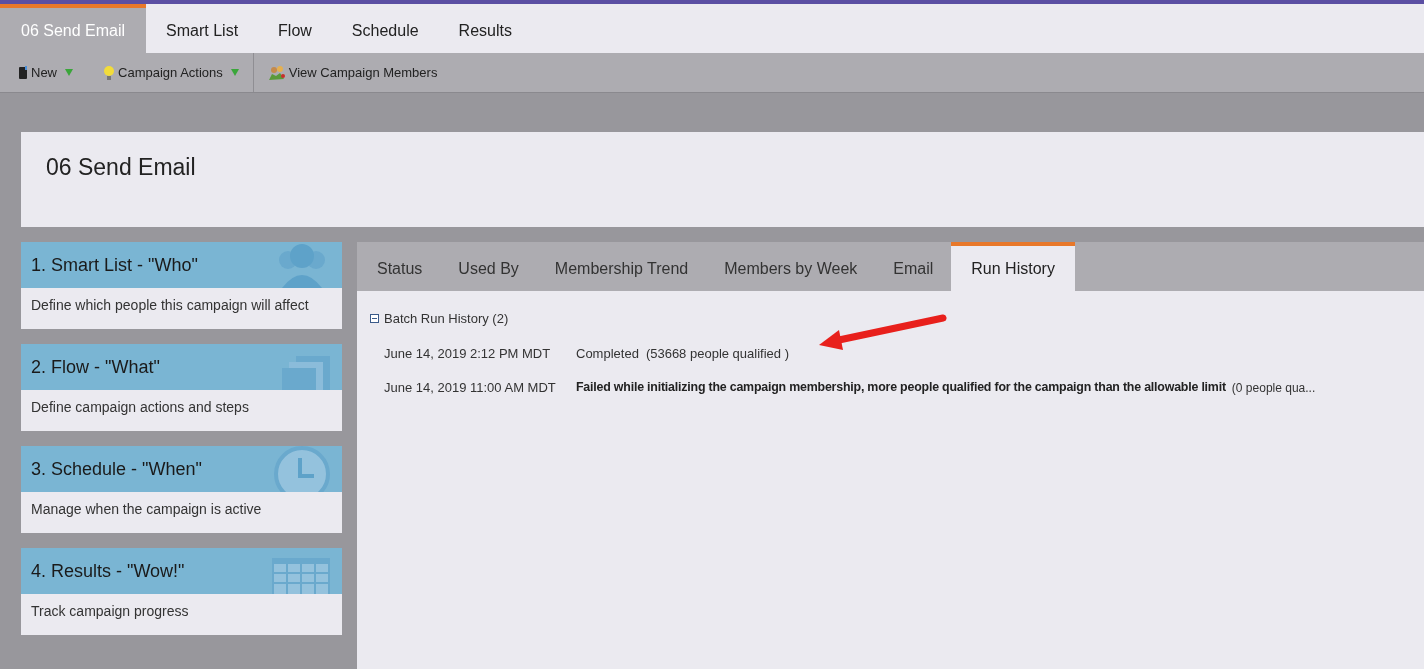 The height and width of the screenshot is (669, 1424). What do you see at coordinates (108, 571) in the screenshot?
I see `step-title: 4. Results - "Wow!"` at bounding box center [108, 571].